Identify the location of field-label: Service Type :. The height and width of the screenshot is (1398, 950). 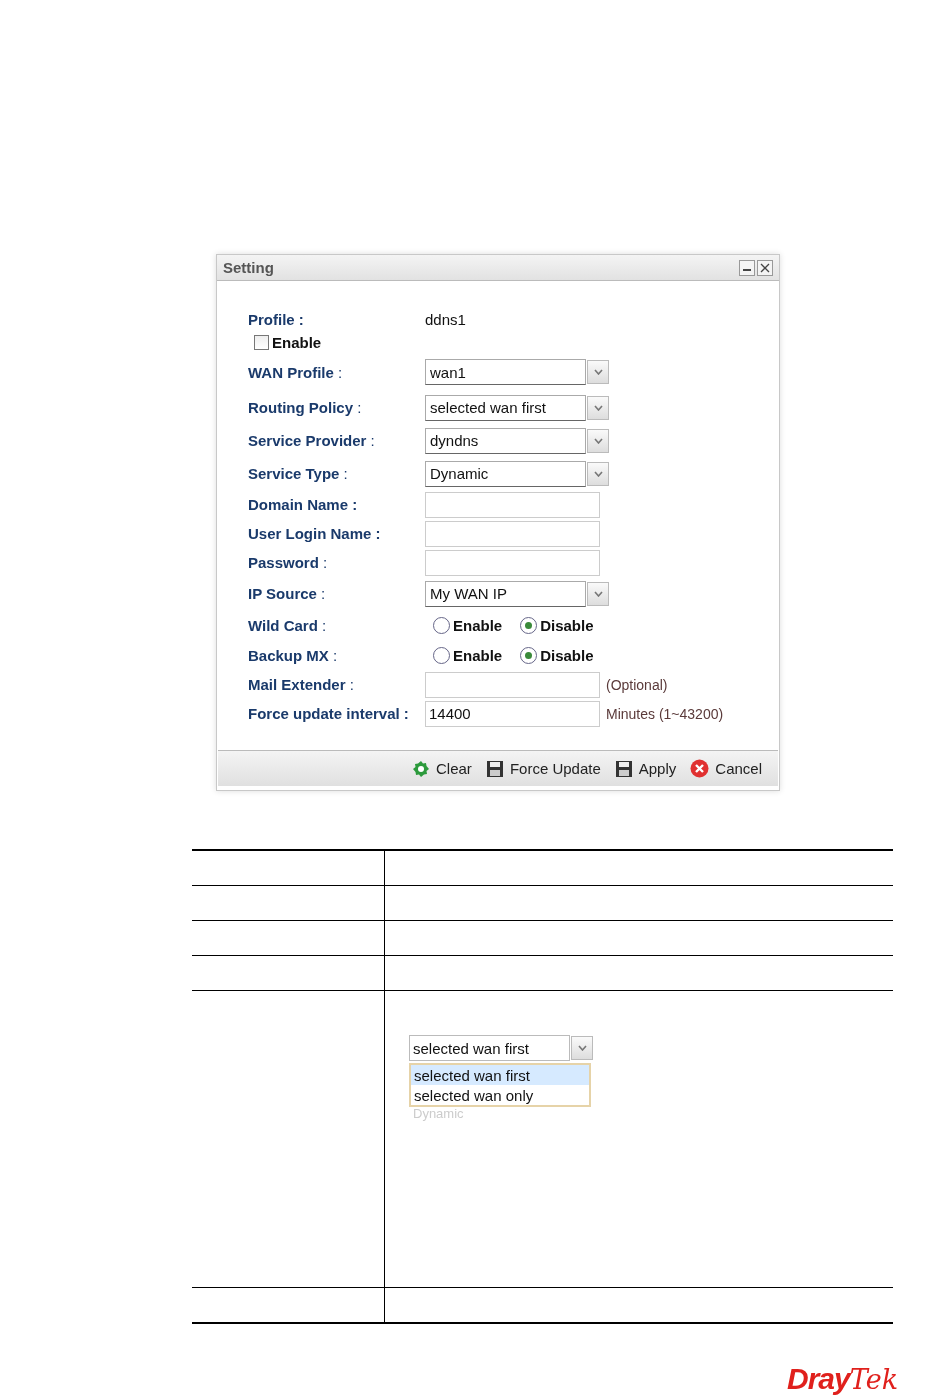
(298, 473).